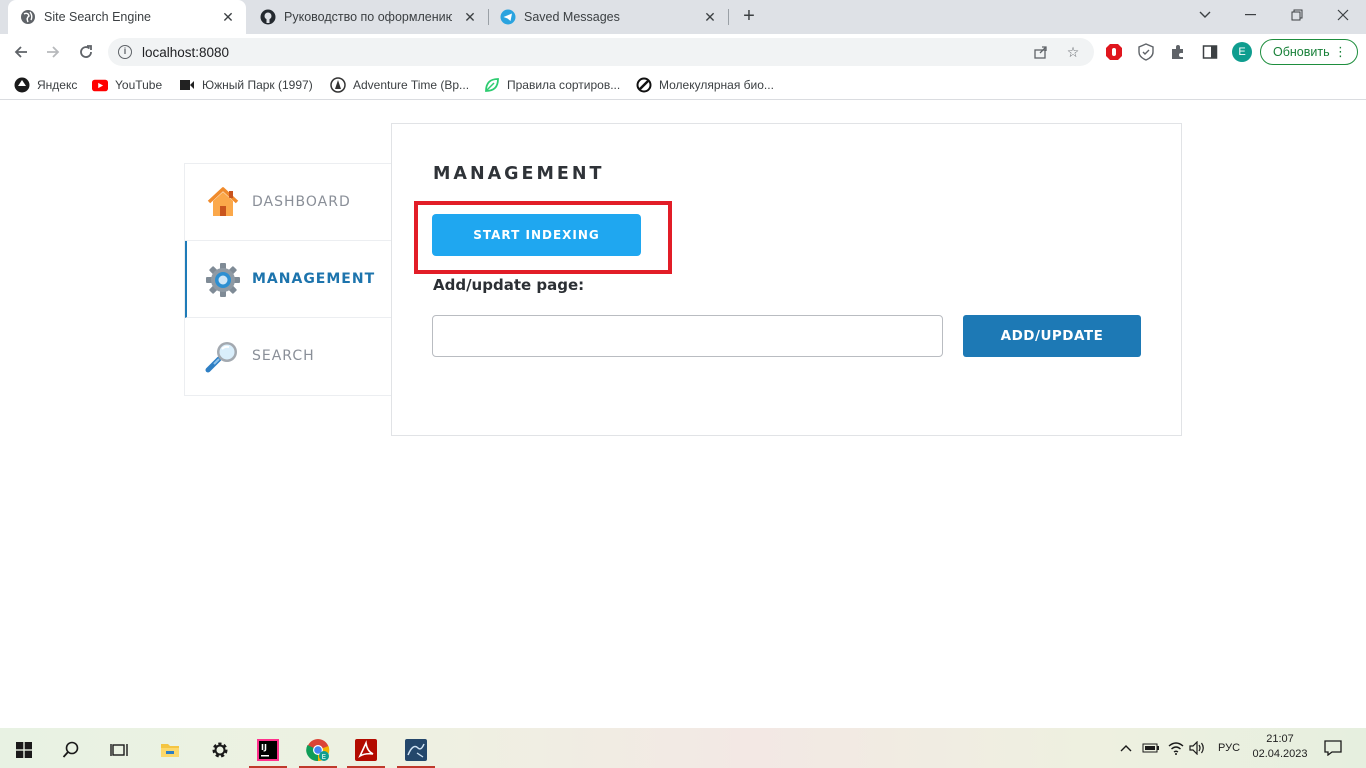 Image resolution: width=1366 pixels, height=768 pixels. What do you see at coordinates (268, 17) in the screenshot?
I see `github-icon` at bounding box center [268, 17].